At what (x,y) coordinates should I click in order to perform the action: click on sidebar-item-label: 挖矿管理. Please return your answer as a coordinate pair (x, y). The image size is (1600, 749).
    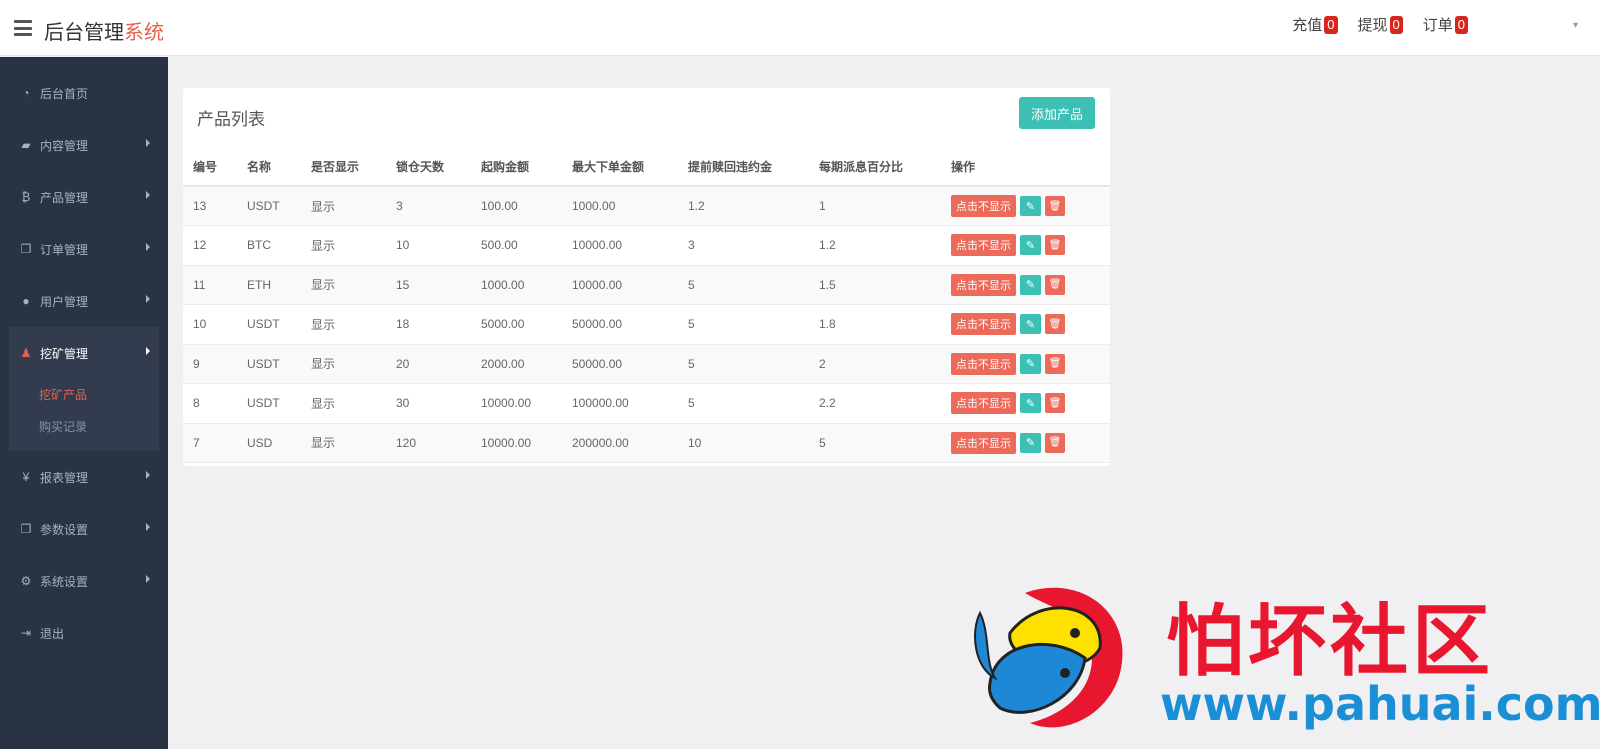
    Looking at the image, I should click on (64, 353).